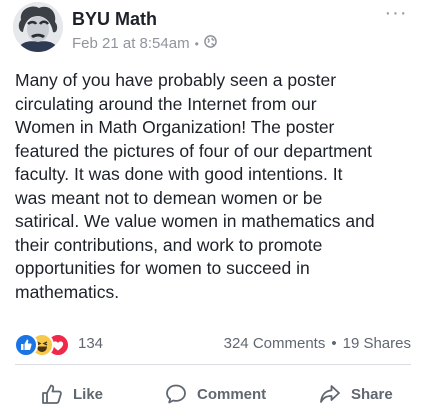 The width and height of the screenshot is (426, 417). I want to click on reaction-count: 134, so click(90, 343).